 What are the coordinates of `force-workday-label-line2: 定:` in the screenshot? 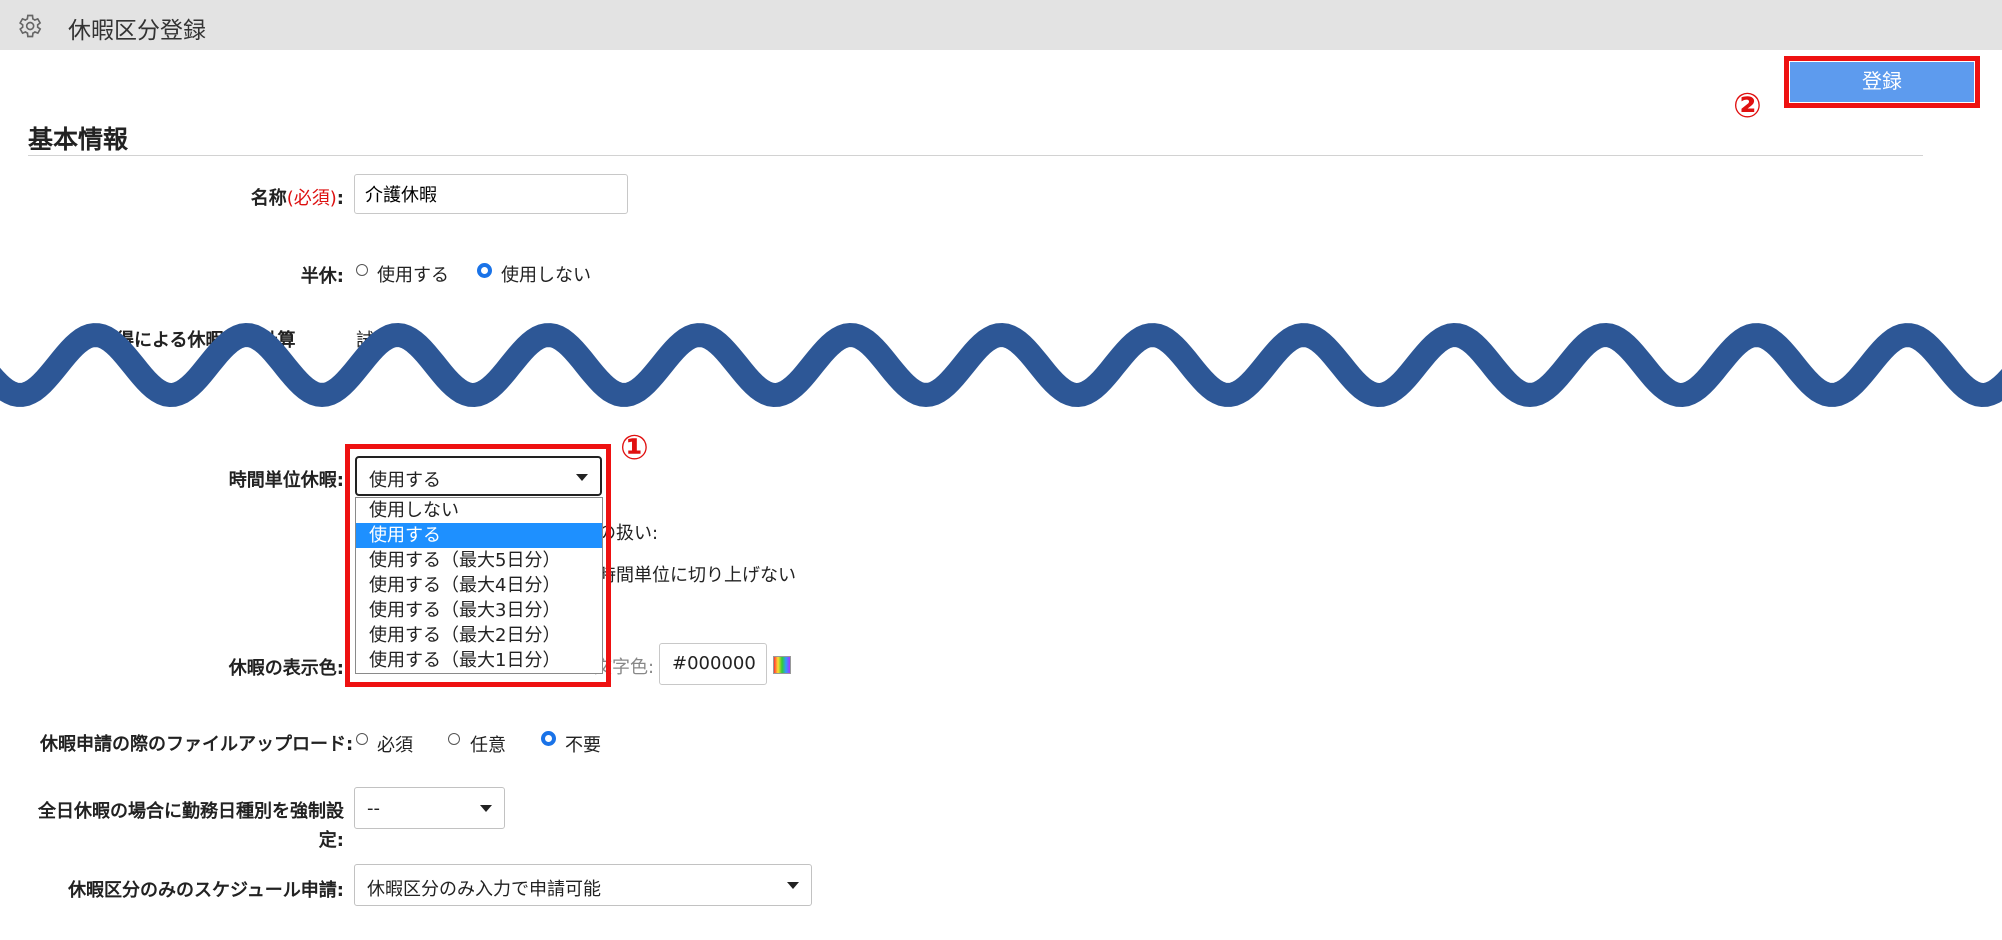 It's located at (331, 840).